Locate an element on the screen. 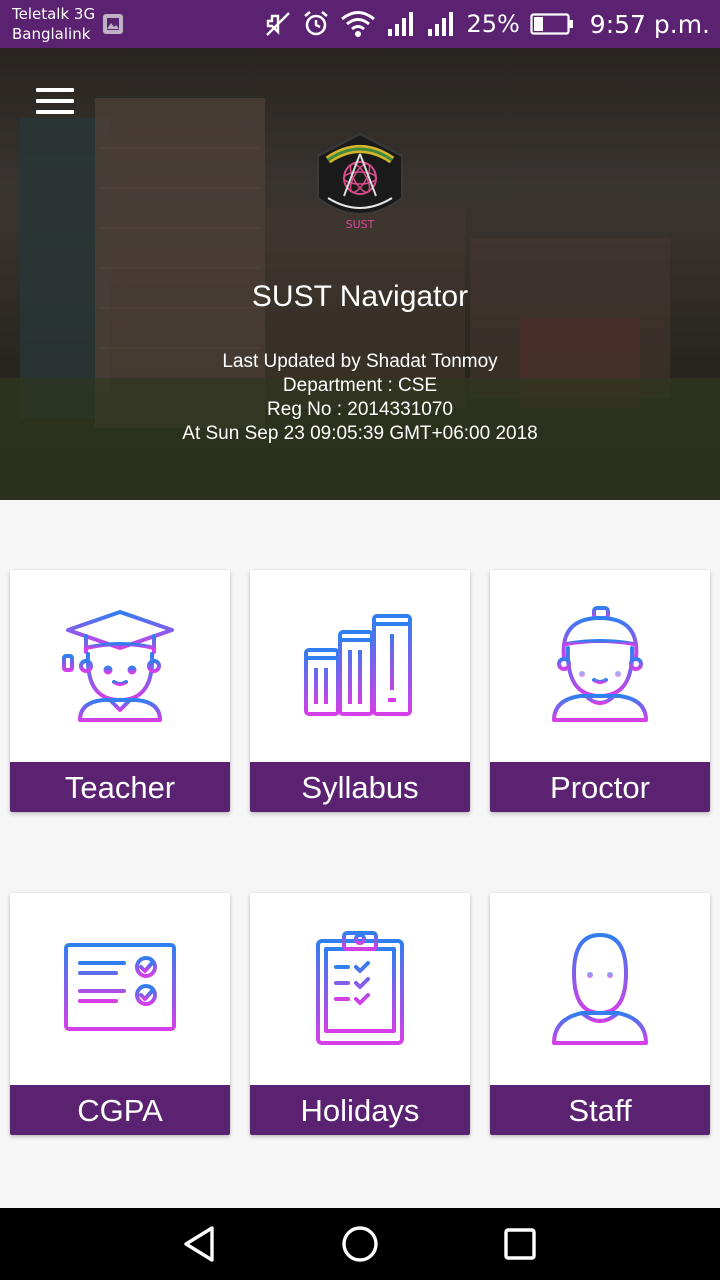 This screenshot has width=720, height=1280. certificate-icon is located at coordinates (120, 987).